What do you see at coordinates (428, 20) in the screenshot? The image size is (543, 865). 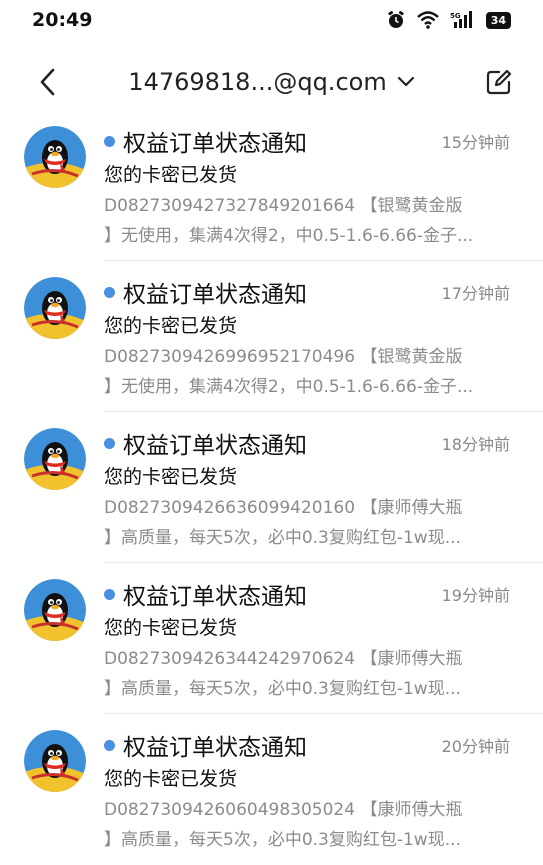 I see `wifi-icon` at bounding box center [428, 20].